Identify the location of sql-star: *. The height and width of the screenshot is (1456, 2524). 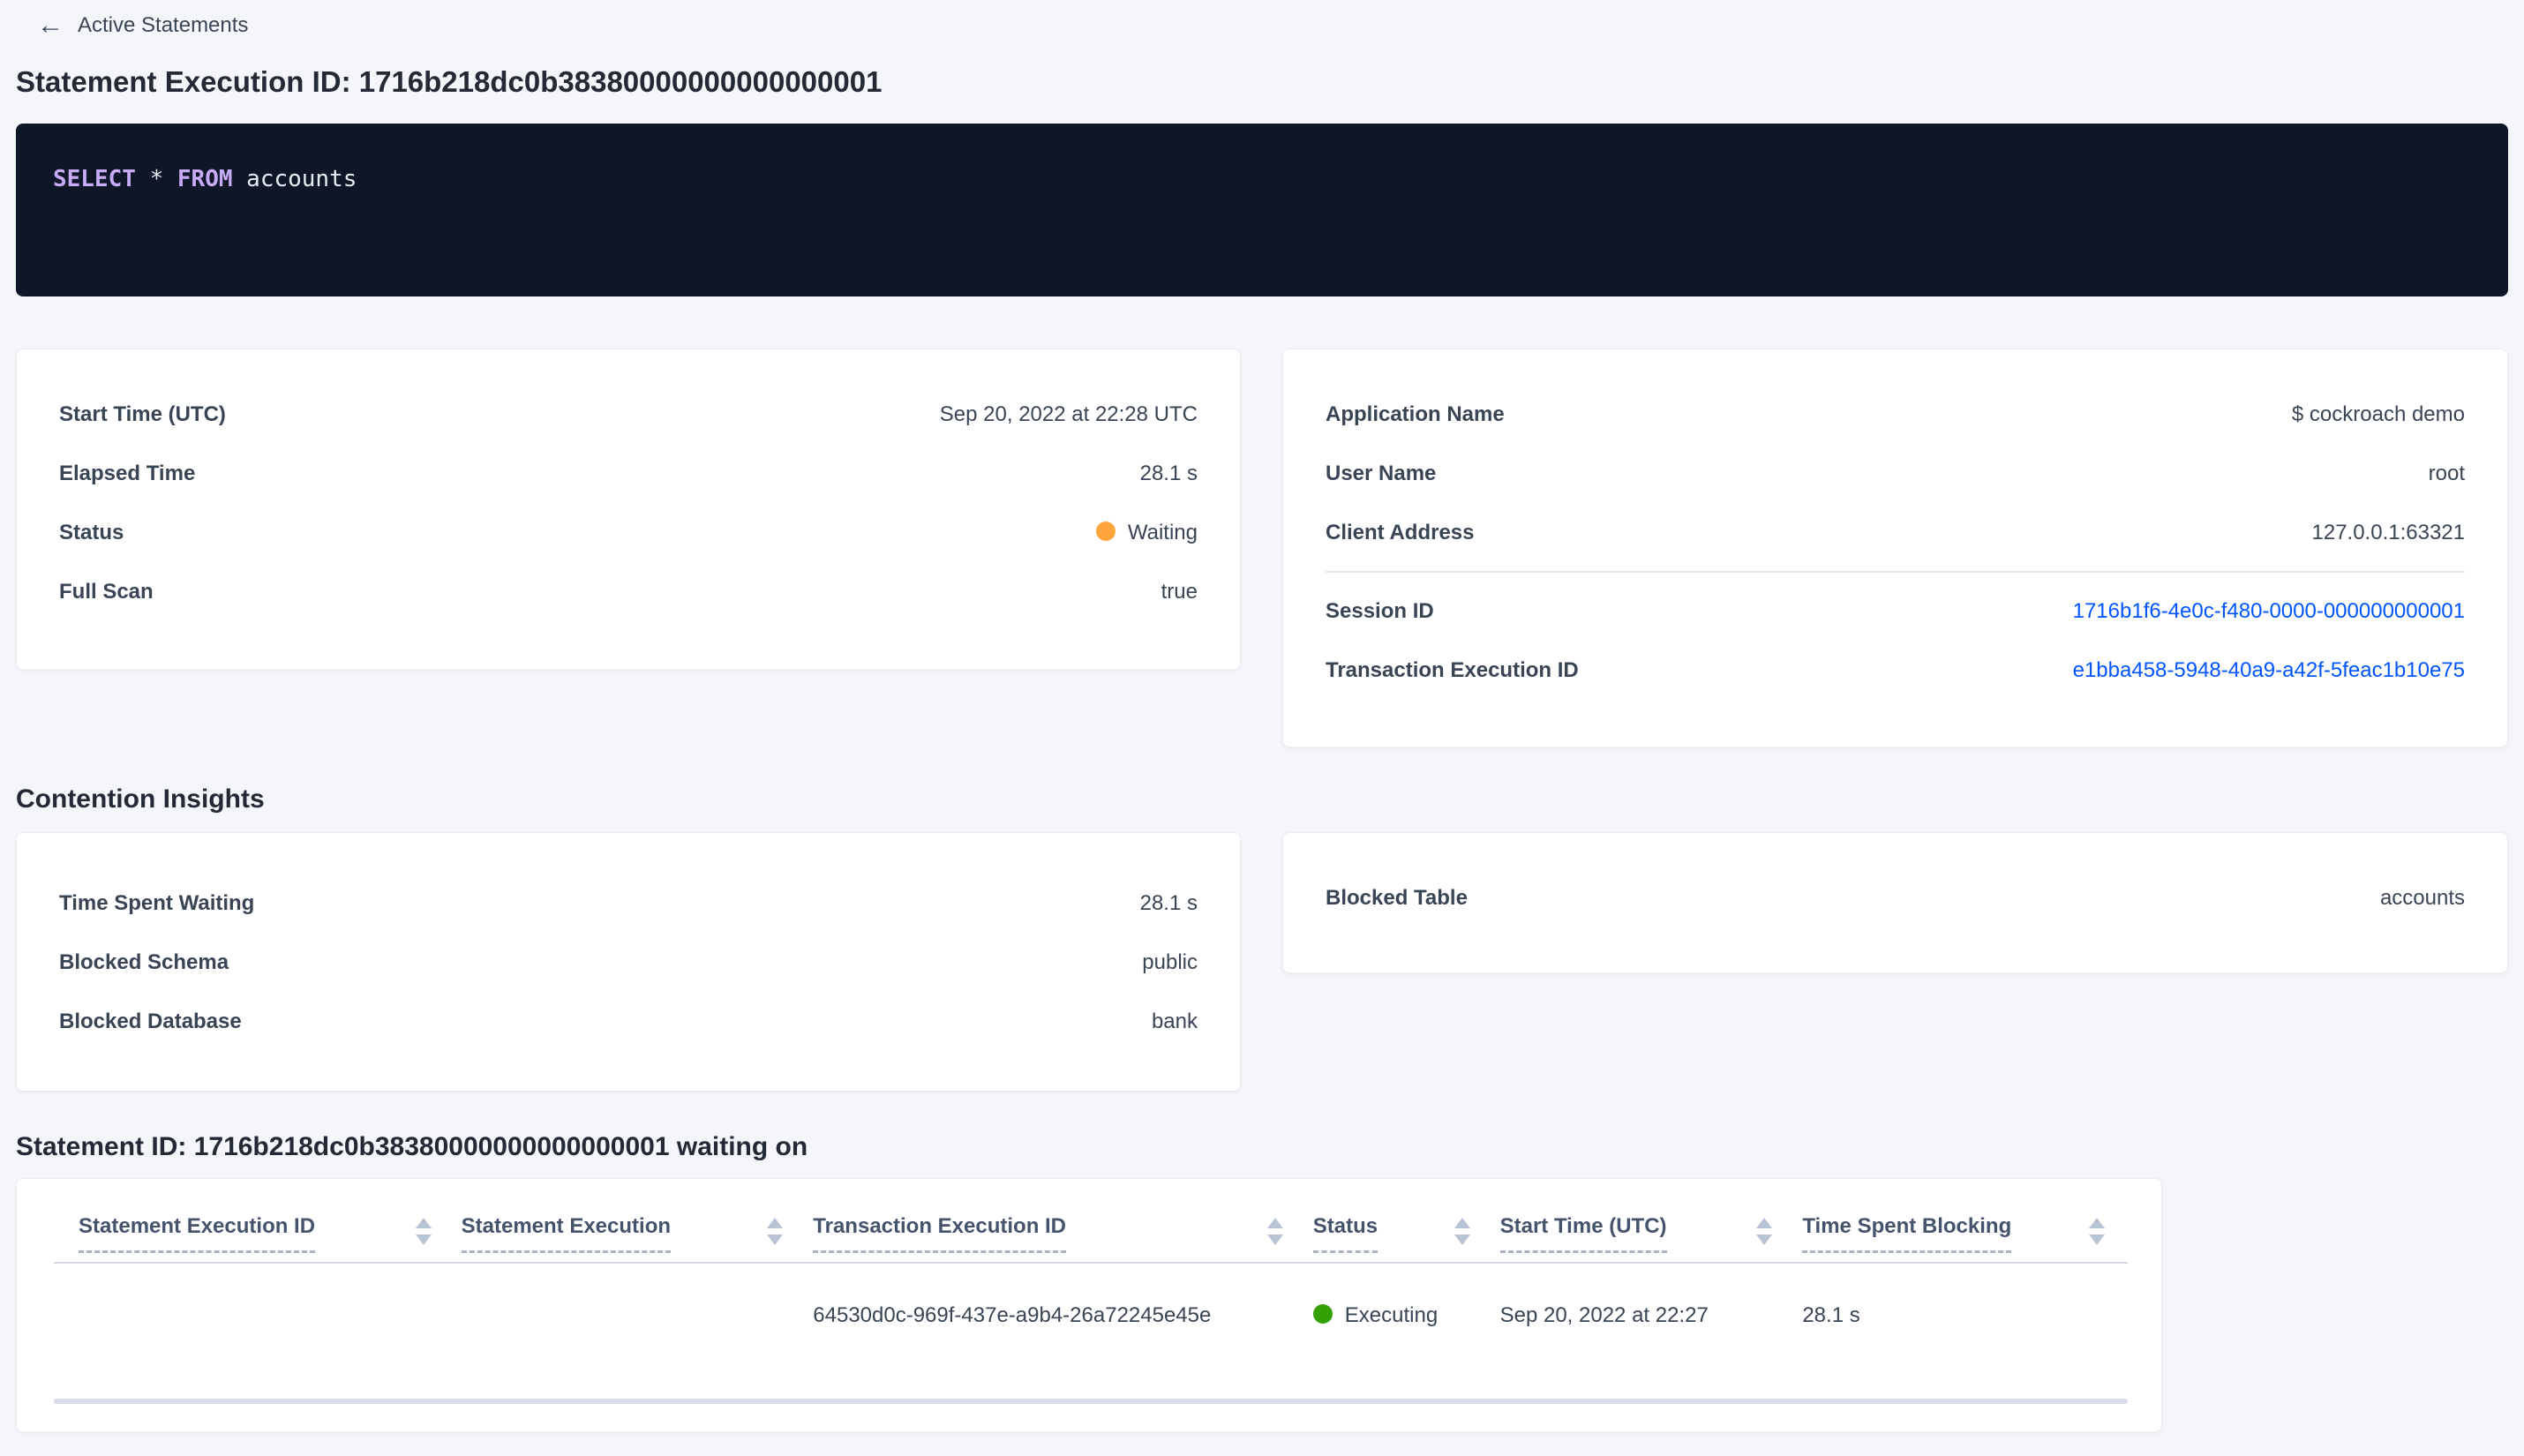
(156, 179).